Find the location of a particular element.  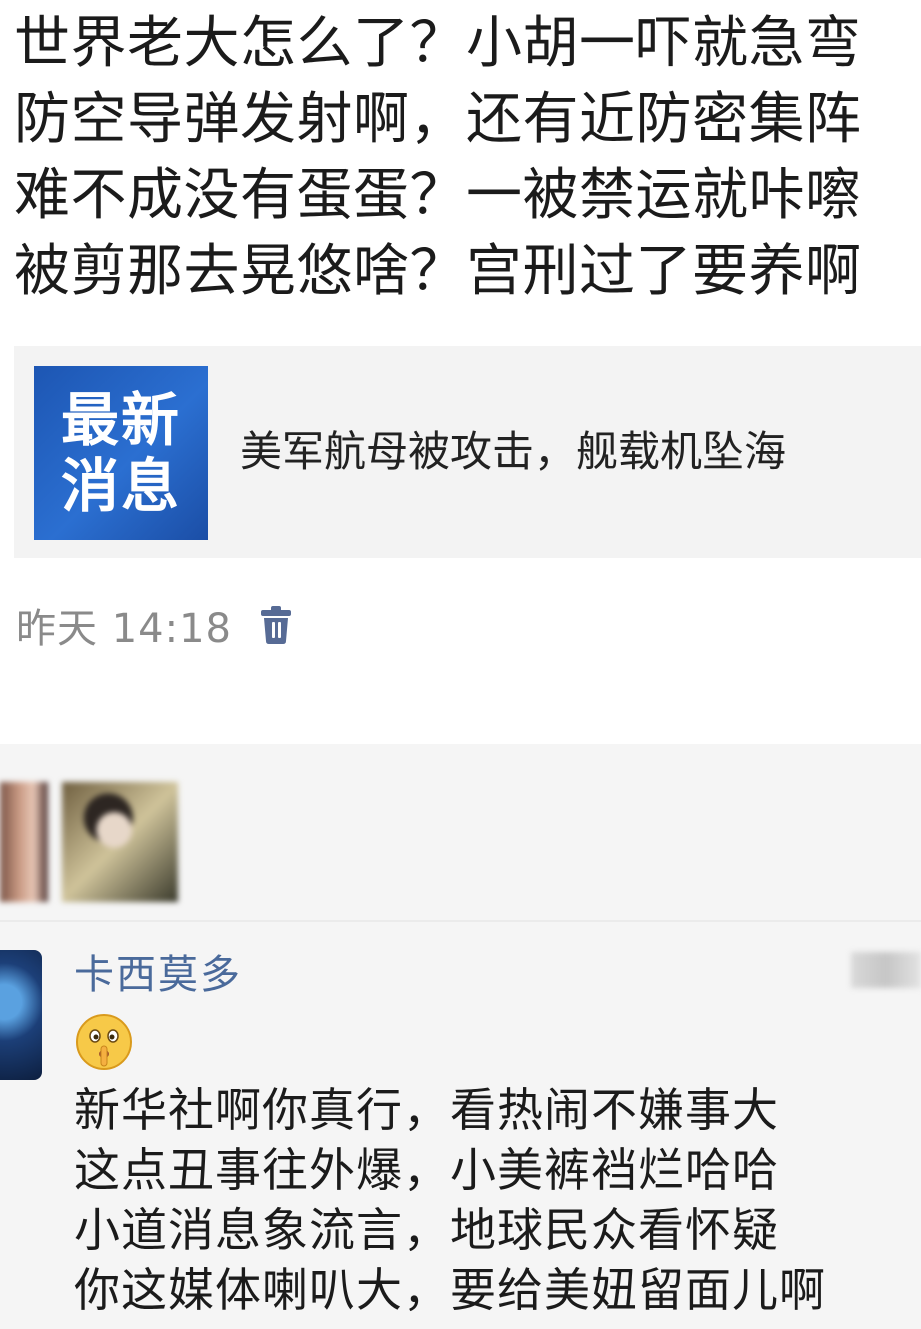

comment-time-blurred is located at coordinates (886, 970).